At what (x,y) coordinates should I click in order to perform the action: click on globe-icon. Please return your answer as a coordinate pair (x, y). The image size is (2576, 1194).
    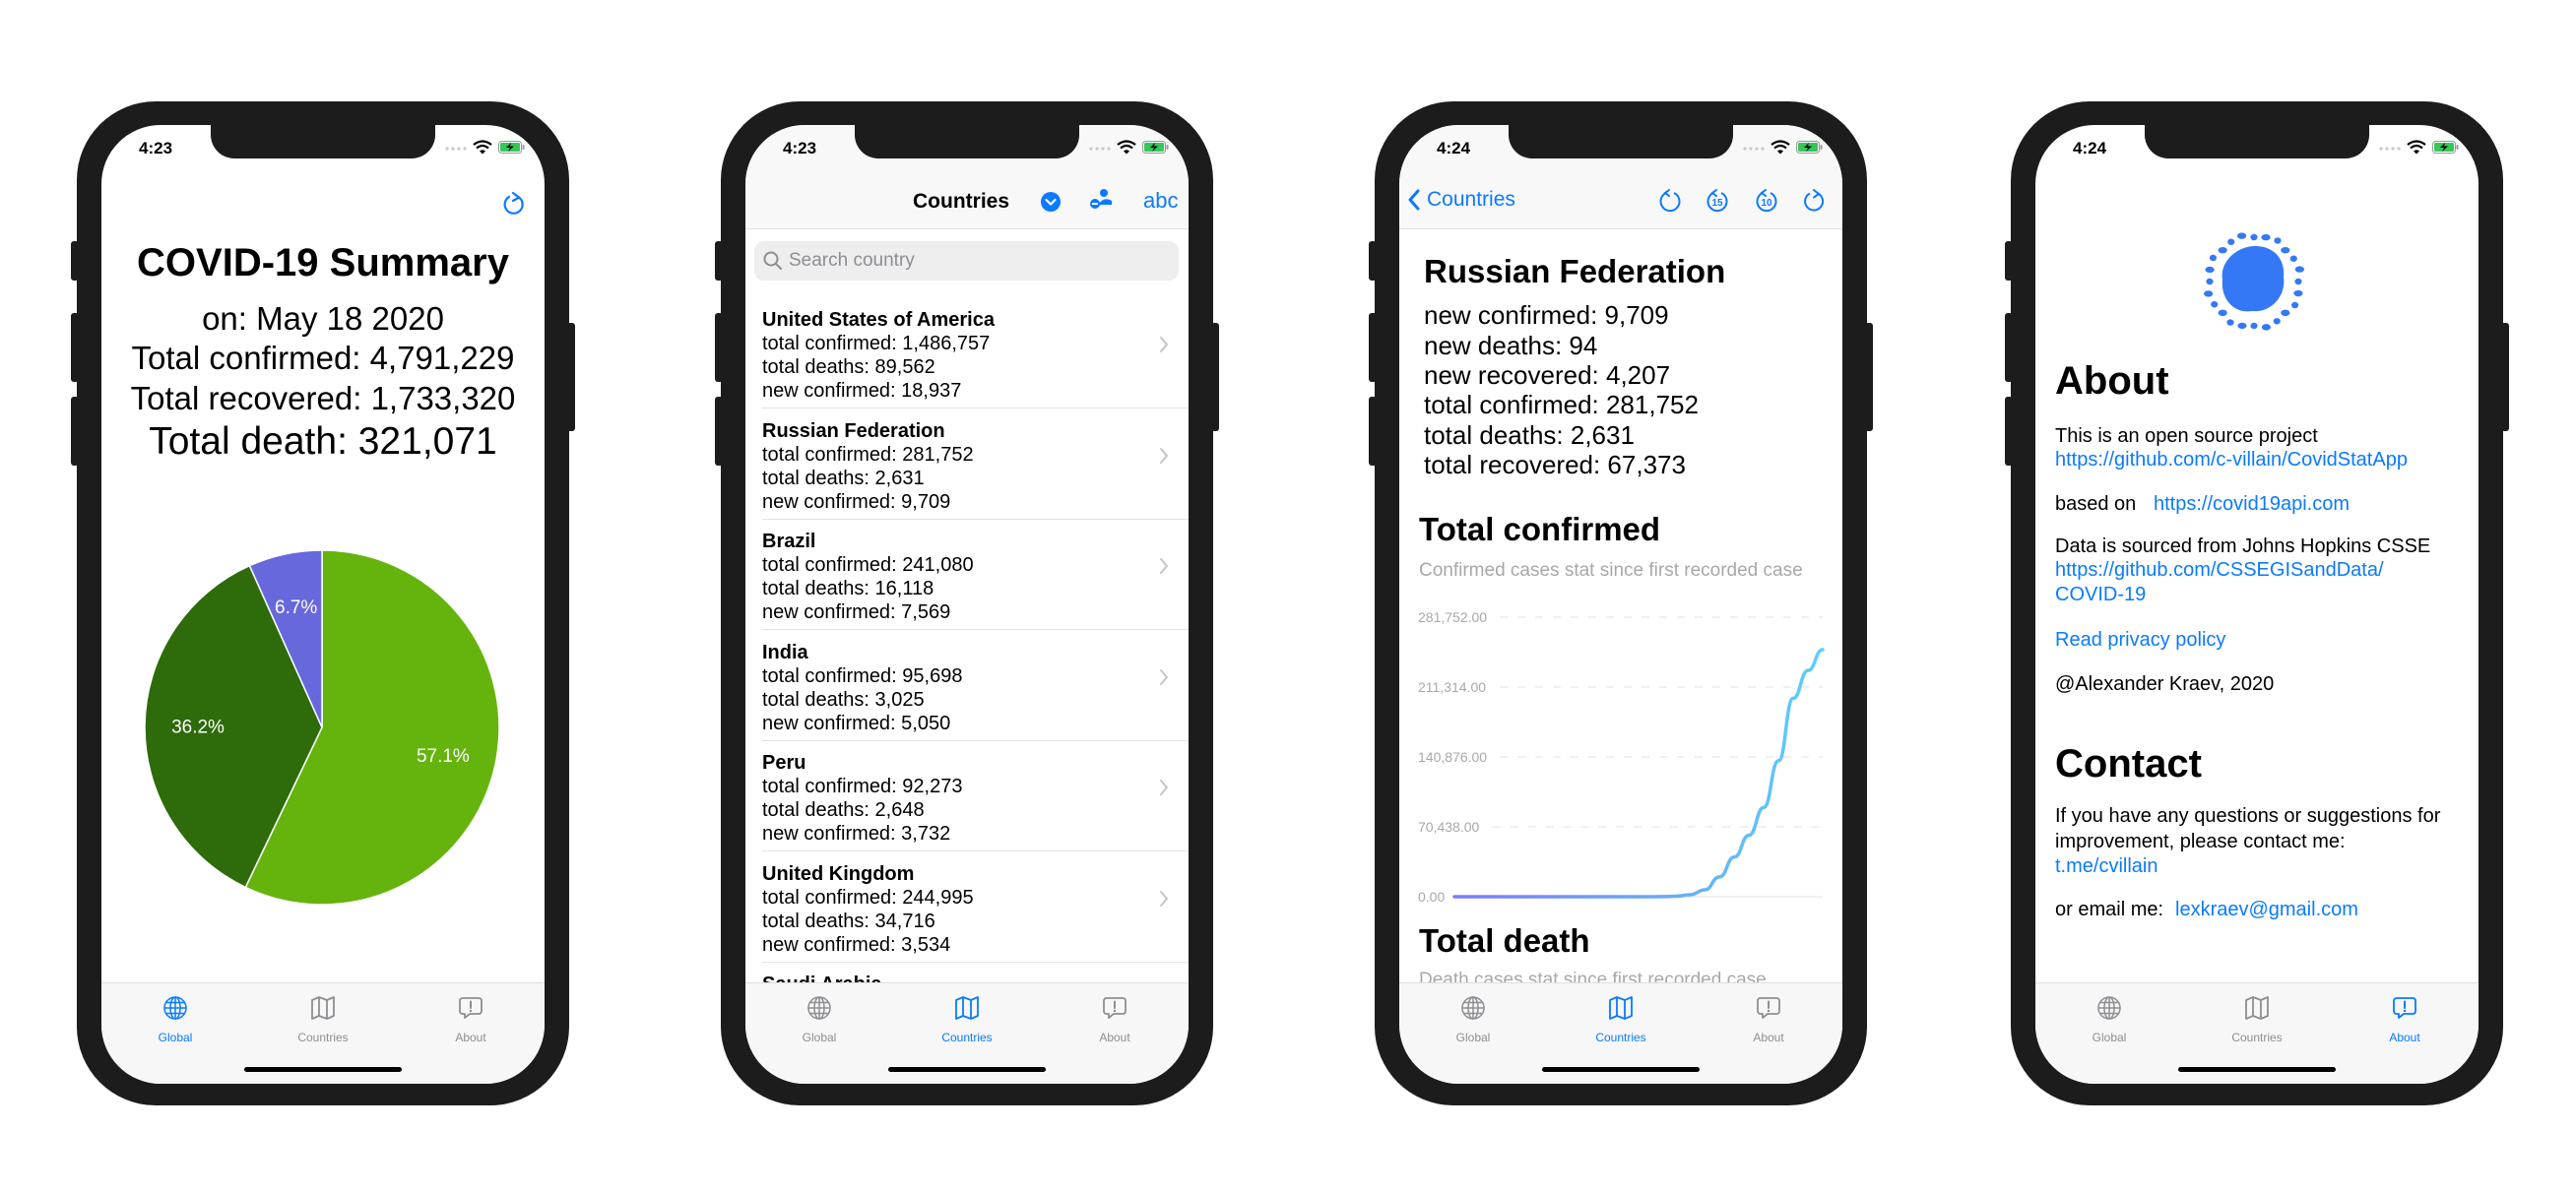
    Looking at the image, I should click on (819, 1008).